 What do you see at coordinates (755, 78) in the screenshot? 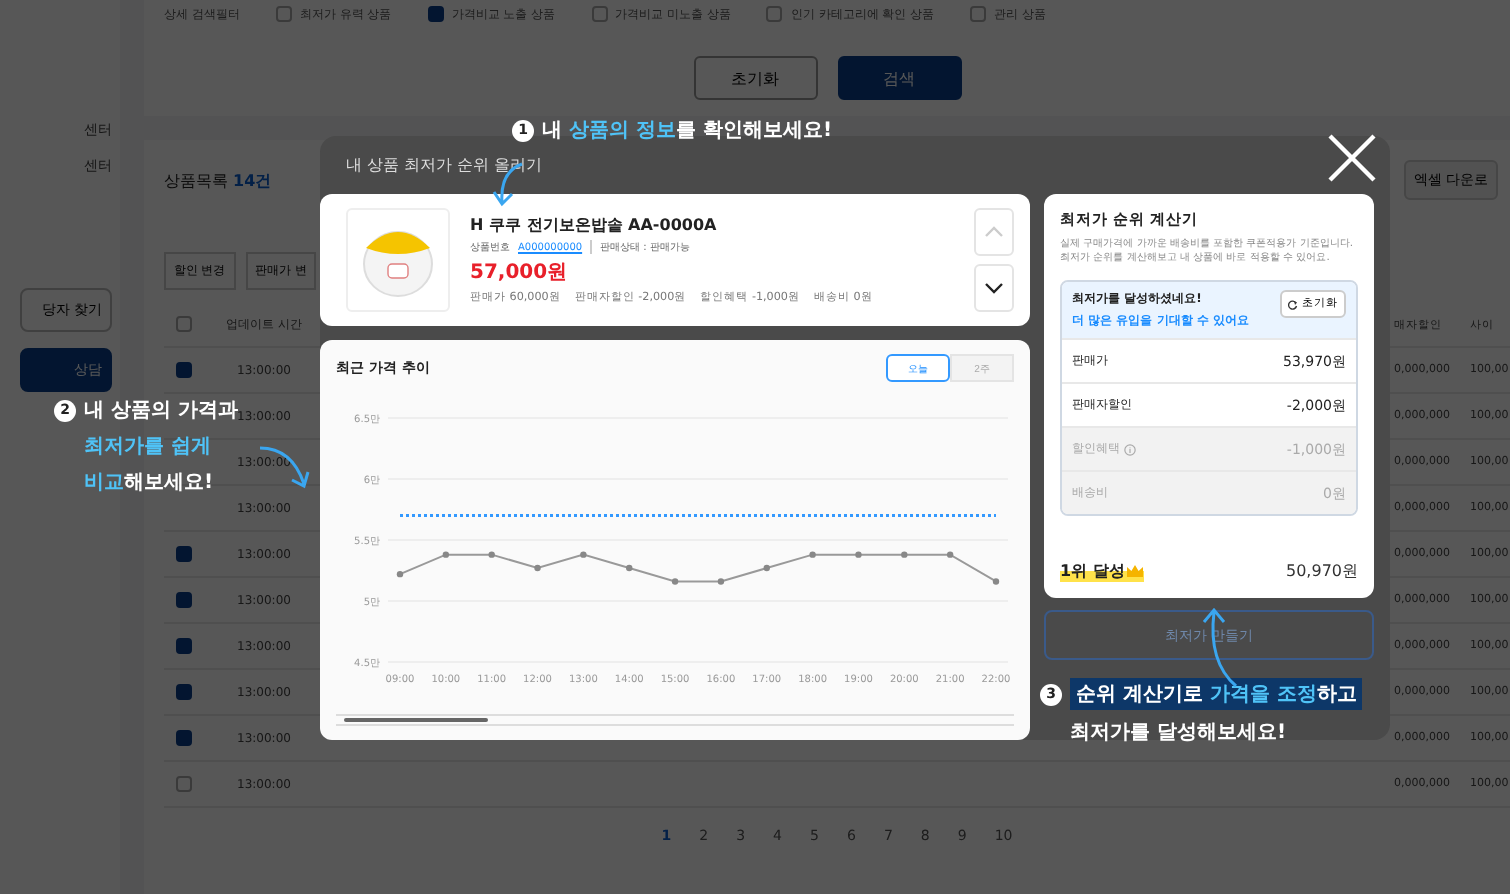
I see `reset-button: 초기화` at bounding box center [755, 78].